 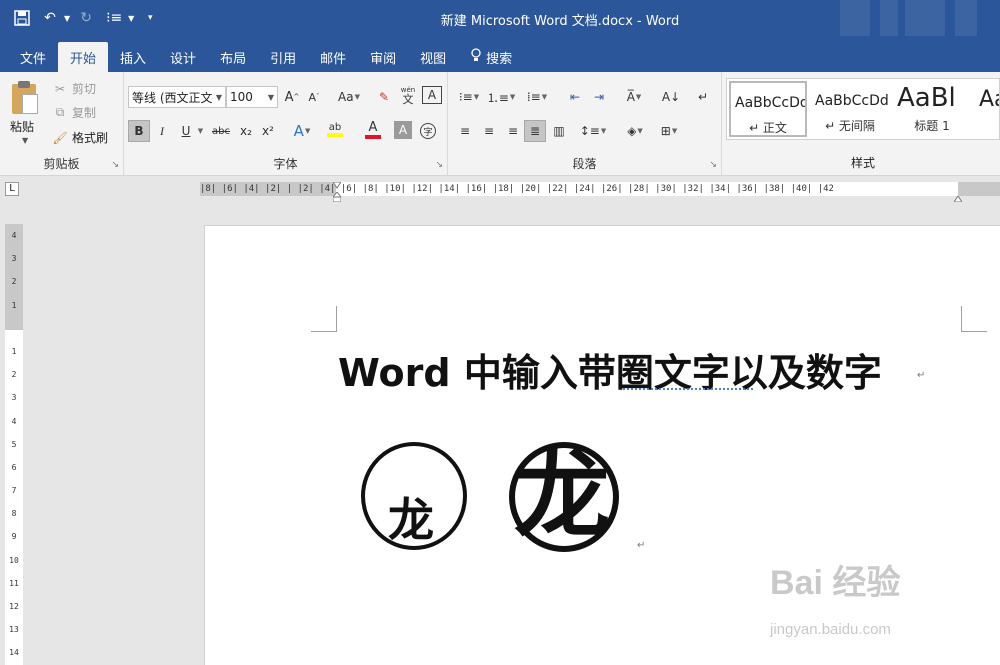 What do you see at coordinates (14, 583) in the screenshot?
I see `vertical-ruler-number: 11` at bounding box center [14, 583].